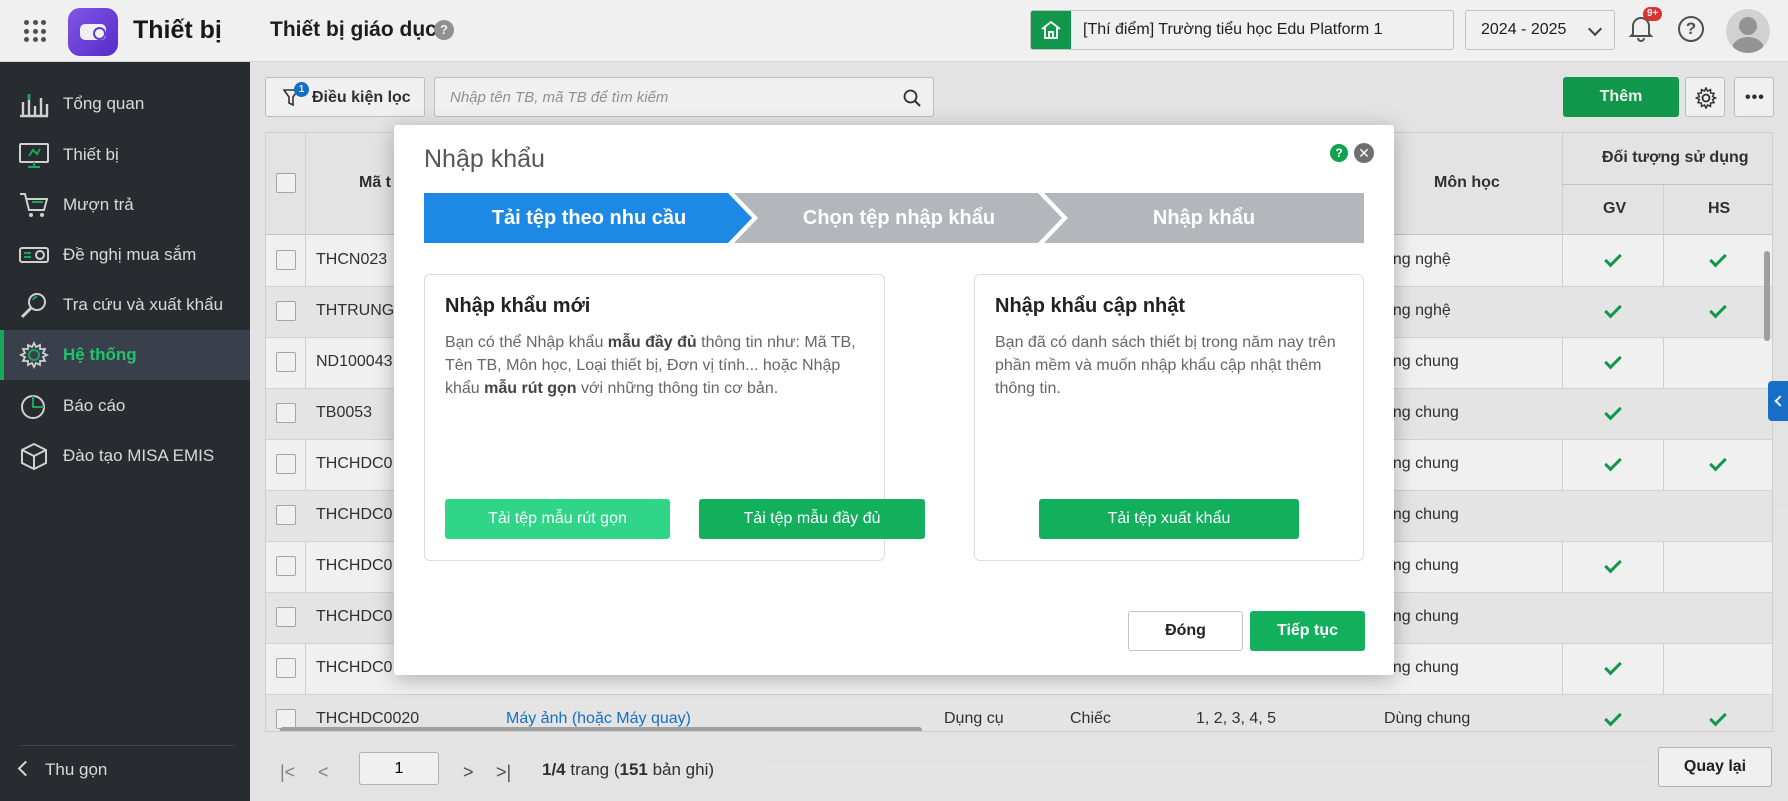 This screenshot has width=1788, height=801. What do you see at coordinates (557, 519) in the screenshot?
I see `download-short-template-button: Tải tệp mẫu rút gọn` at bounding box center [557, 519].